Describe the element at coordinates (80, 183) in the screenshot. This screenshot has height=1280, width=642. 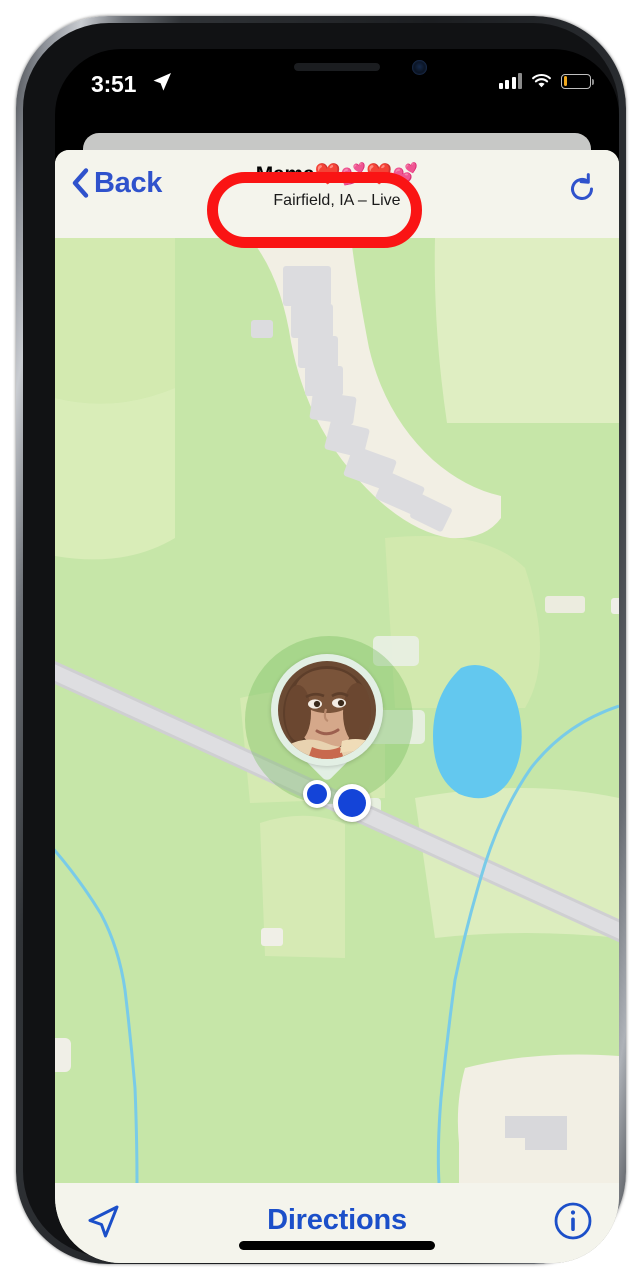
I see `chevron-left-icon` at that location.